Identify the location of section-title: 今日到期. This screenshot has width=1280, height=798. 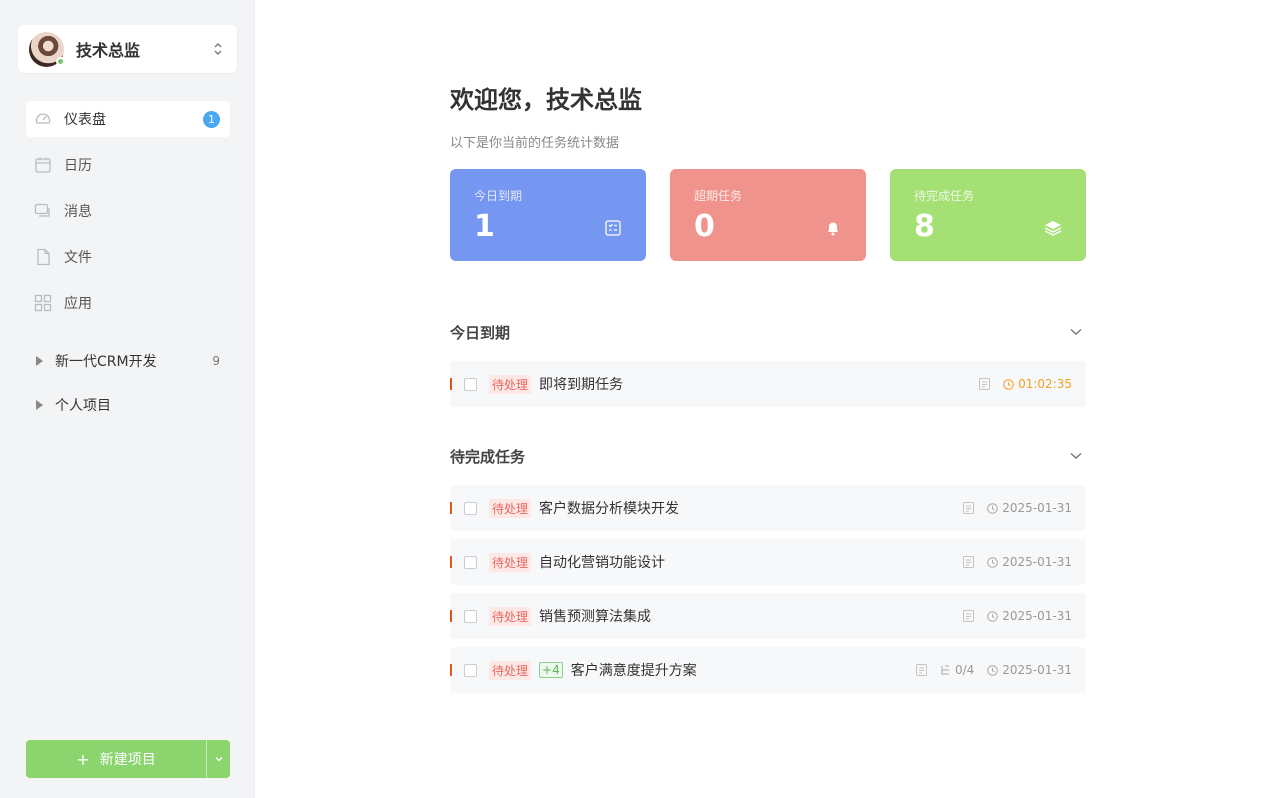
(480, 332).